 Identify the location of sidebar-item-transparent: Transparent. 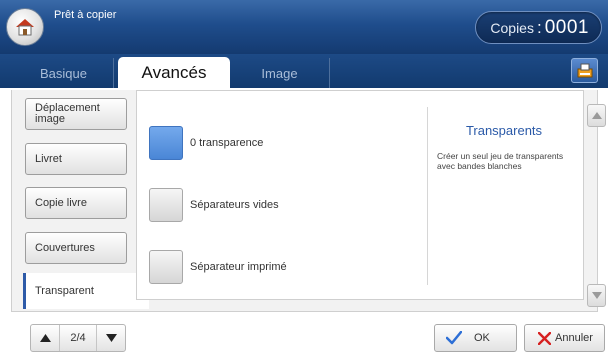
(86, 291).